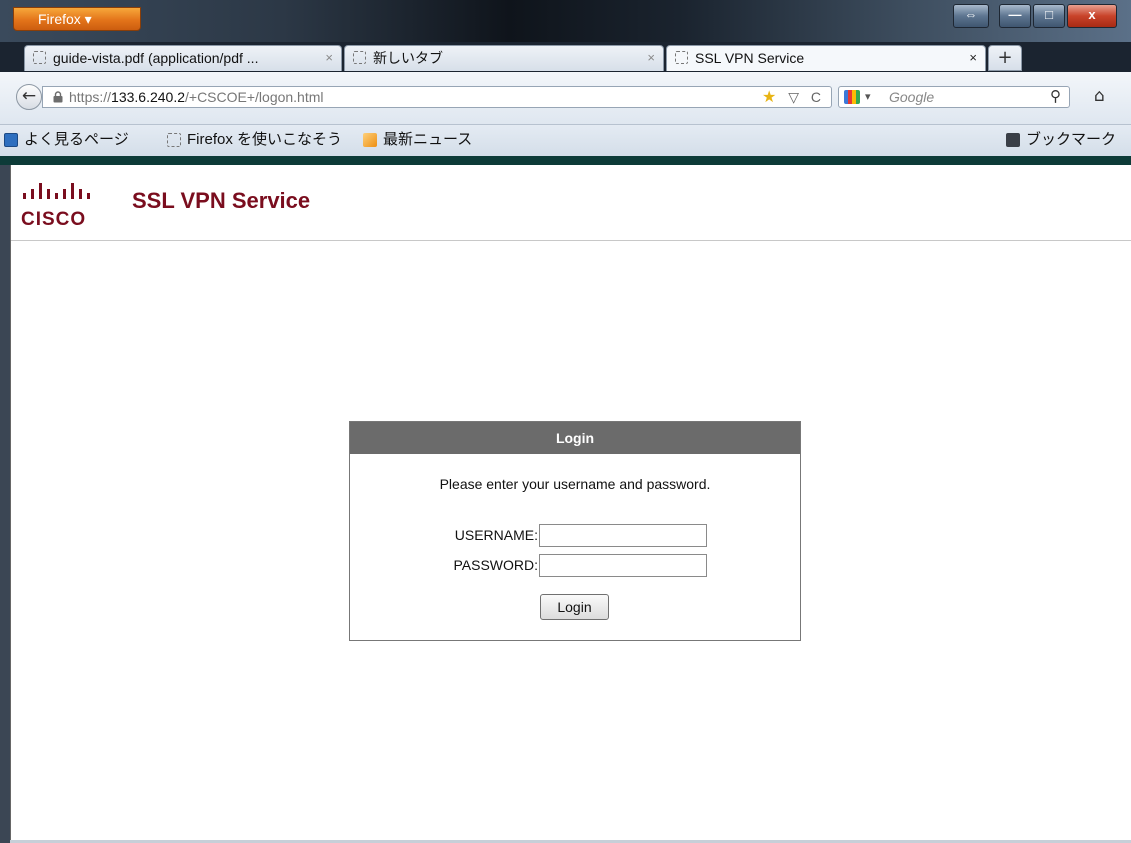 The image size is (1131, 843). What do you see at coordinates (623, 535) in the screenshot?
I see `username-field` at bounding box center [623, 535].